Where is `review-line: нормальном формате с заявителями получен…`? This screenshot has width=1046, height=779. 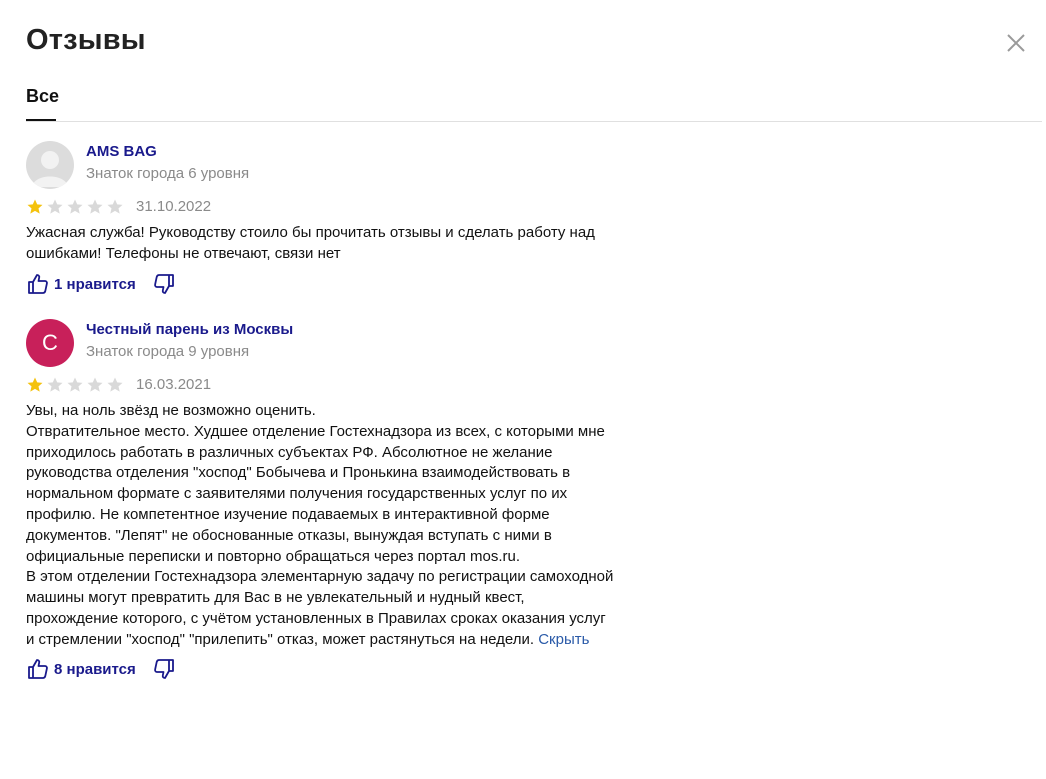 review-line: нормальном формате с заявителями получен… is located at coordinates (297, 494).